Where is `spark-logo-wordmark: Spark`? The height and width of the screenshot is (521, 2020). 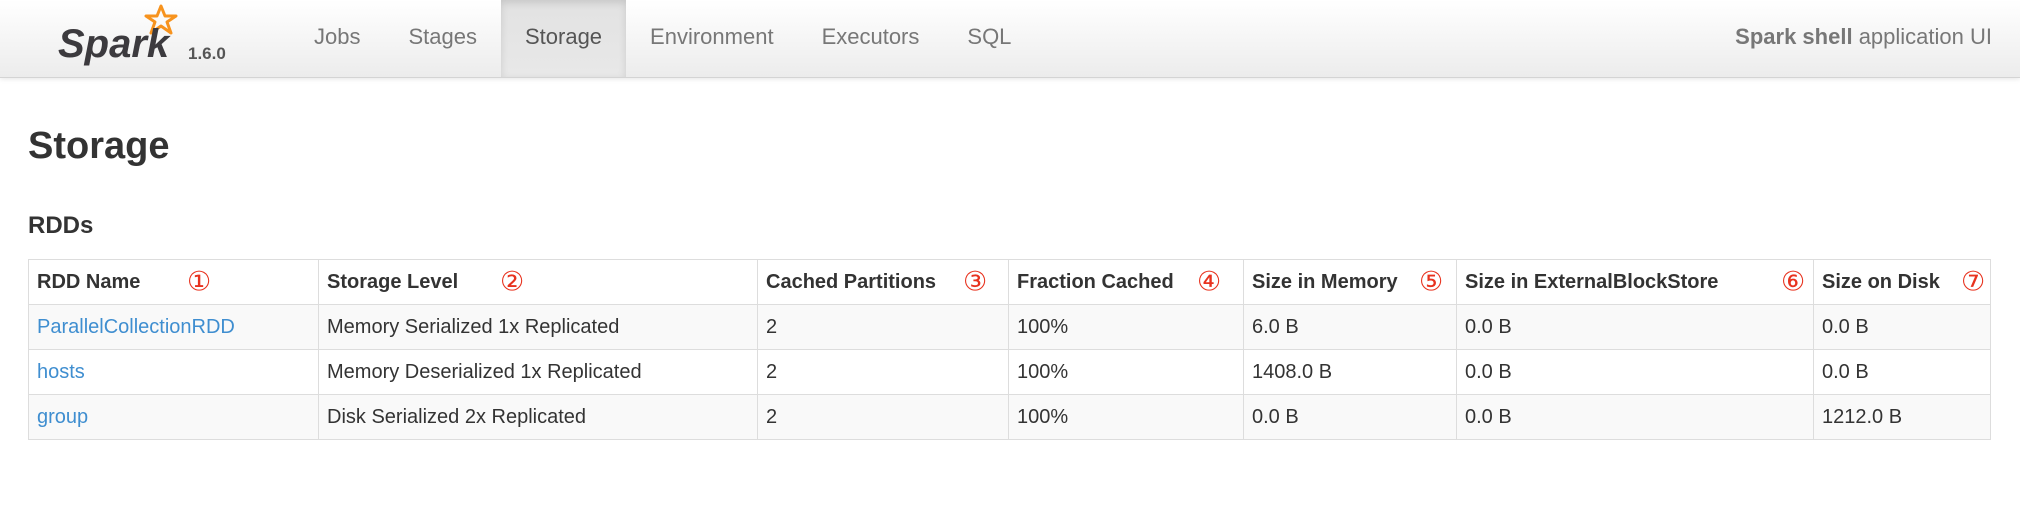
spark-logo-wordmark: Spark is located at coordinates (114, 44).